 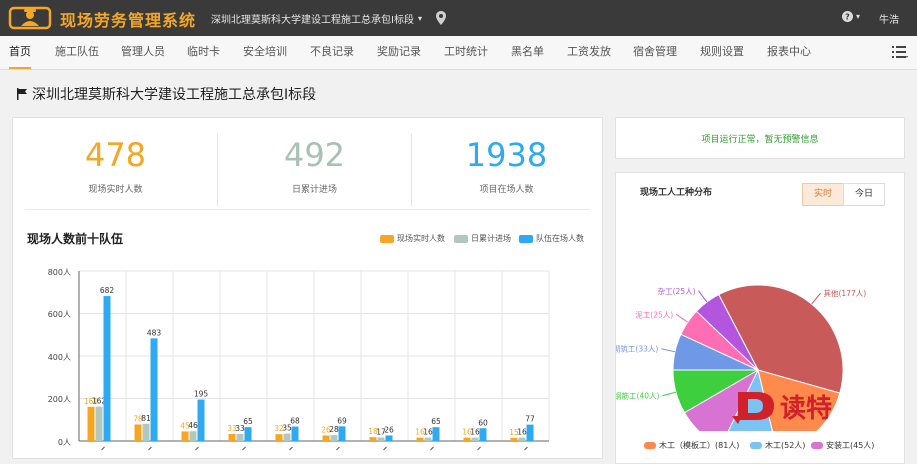 What do you see at coordinates (785, 445) in the screenshot?
I see `legend-label: 木工(52人)` at bounding box center [785, 445].